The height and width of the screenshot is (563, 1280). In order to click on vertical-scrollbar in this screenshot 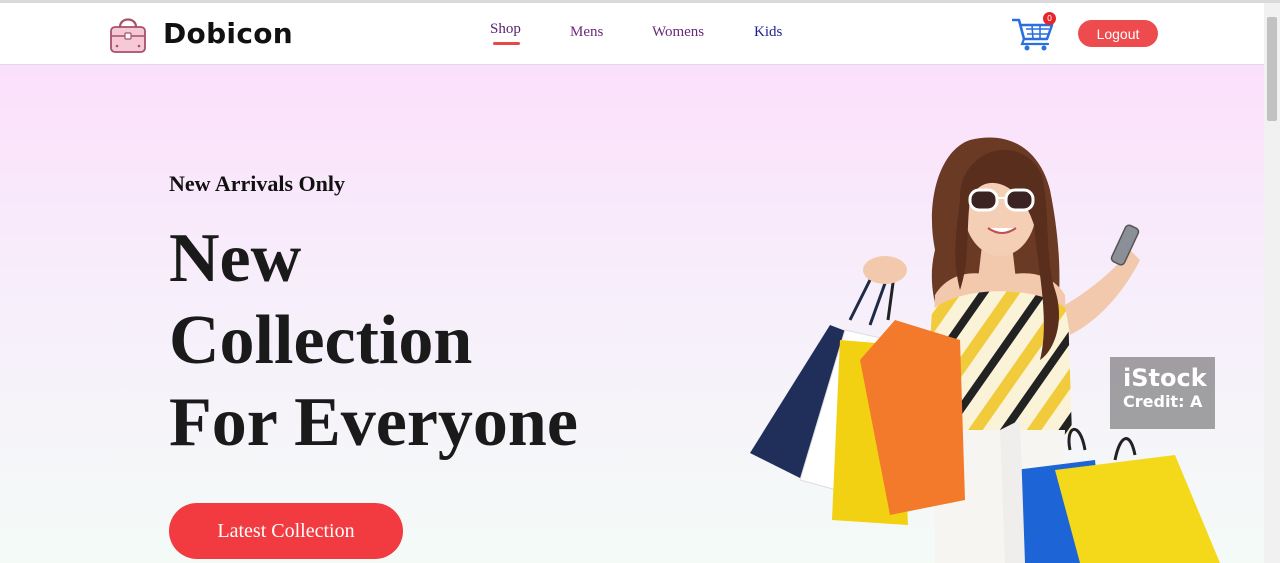, I will do `click(1272, 283)`.